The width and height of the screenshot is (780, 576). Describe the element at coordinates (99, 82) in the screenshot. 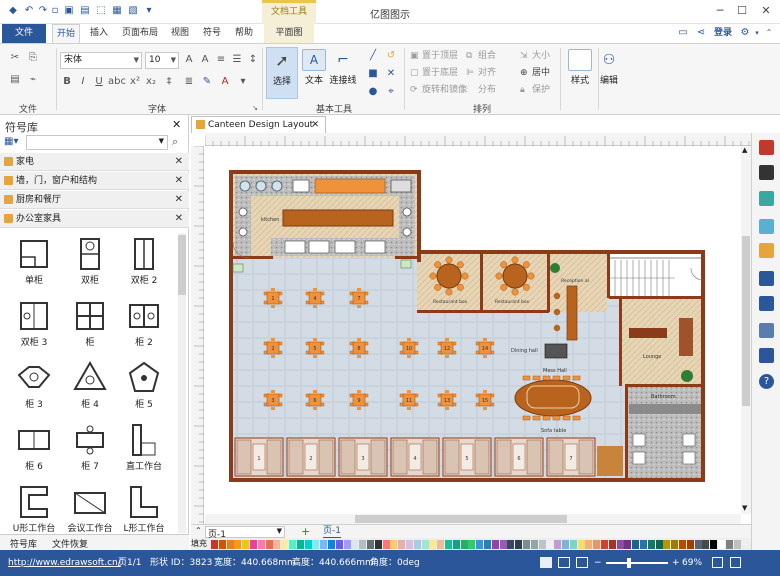

I see `underline-button: U` at that location.